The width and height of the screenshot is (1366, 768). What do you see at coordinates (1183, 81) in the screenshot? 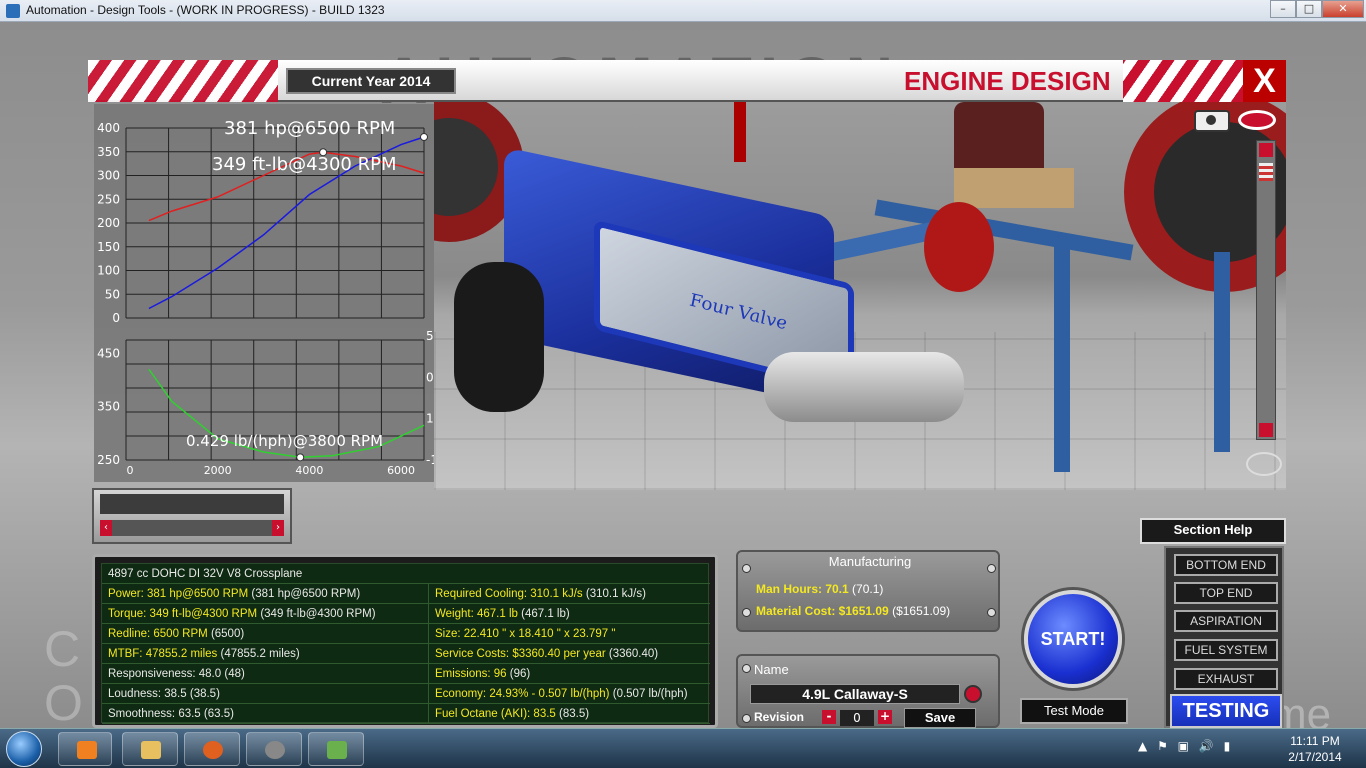
I see `header-stripes-right` at bounding box center [1183, 81].